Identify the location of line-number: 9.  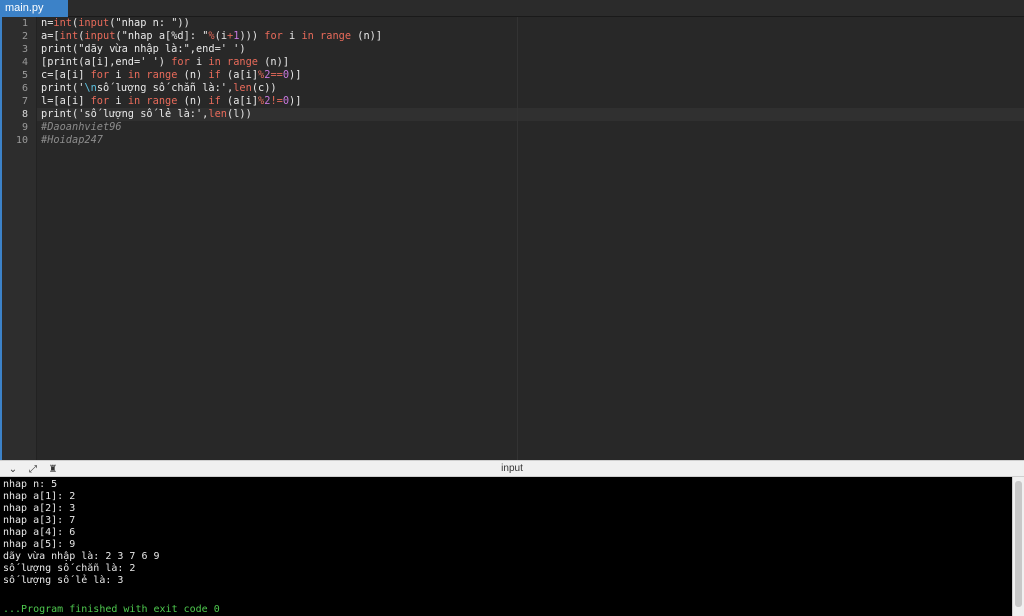
(24, 127).